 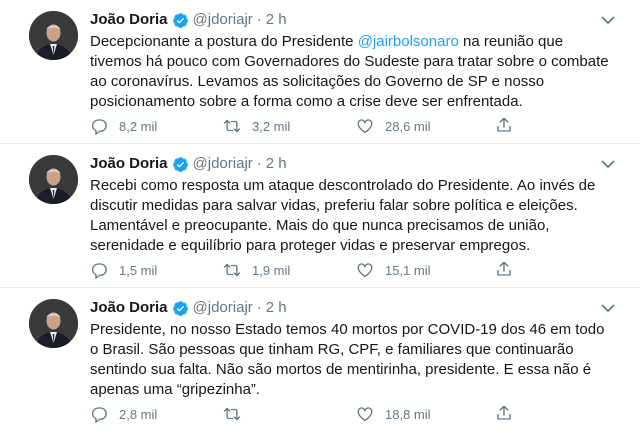 I want to click on reply-count: 2,8 mil, so click(x=138, y=414).